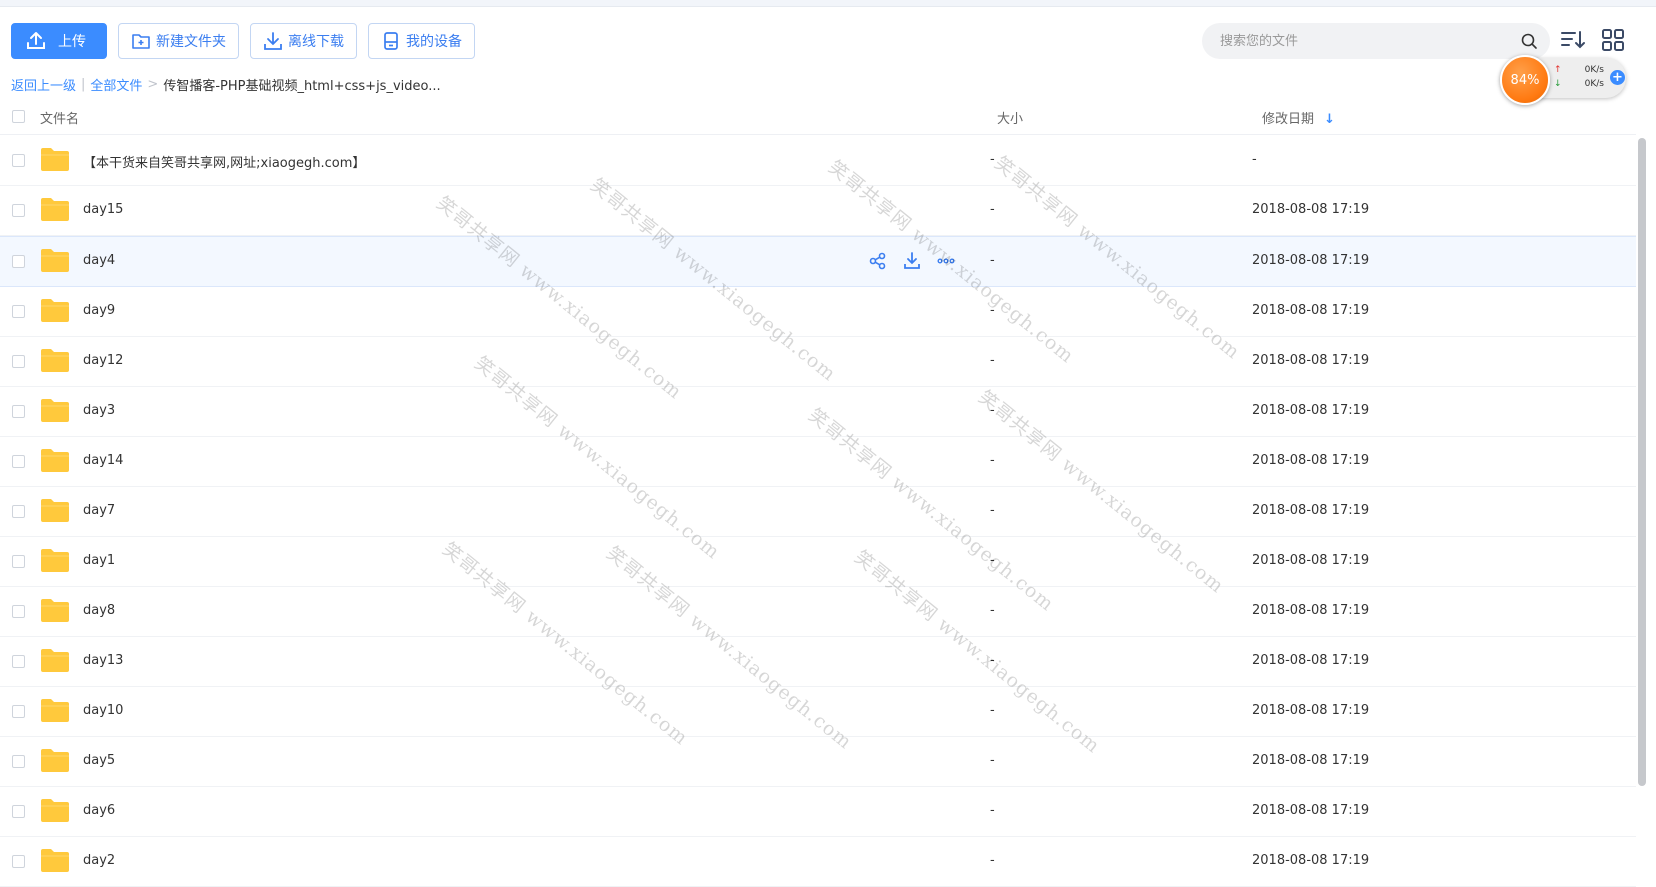 The height and width of the screenshot is (887, 1656). Describe the element at coordinates (818, 762) in the screenshot. I see `table-row: day5 - 2018-08-08 17:19` at that location.